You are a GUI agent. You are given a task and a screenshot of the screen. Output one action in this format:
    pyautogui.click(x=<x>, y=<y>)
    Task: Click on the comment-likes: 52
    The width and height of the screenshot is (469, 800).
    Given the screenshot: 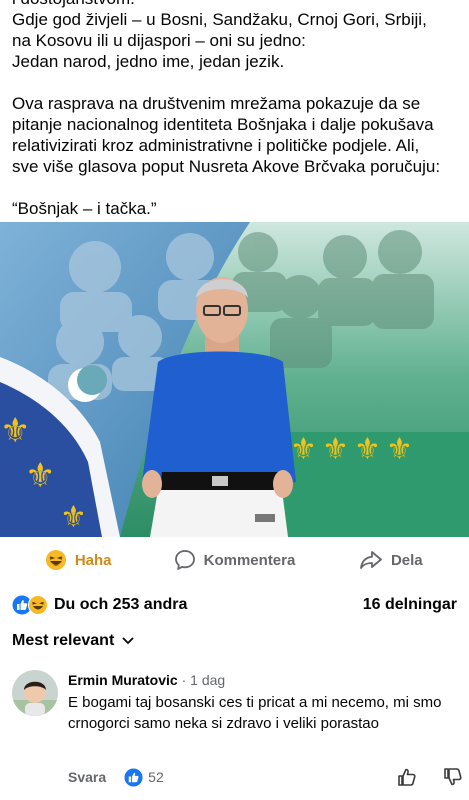 What is the action you would take?
    pyautogui.click(x=144, y=777)
    